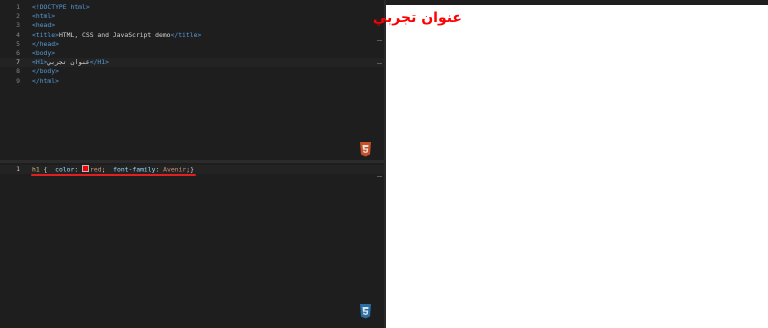  I want to click on code-token: ;}, so click(190, 169).